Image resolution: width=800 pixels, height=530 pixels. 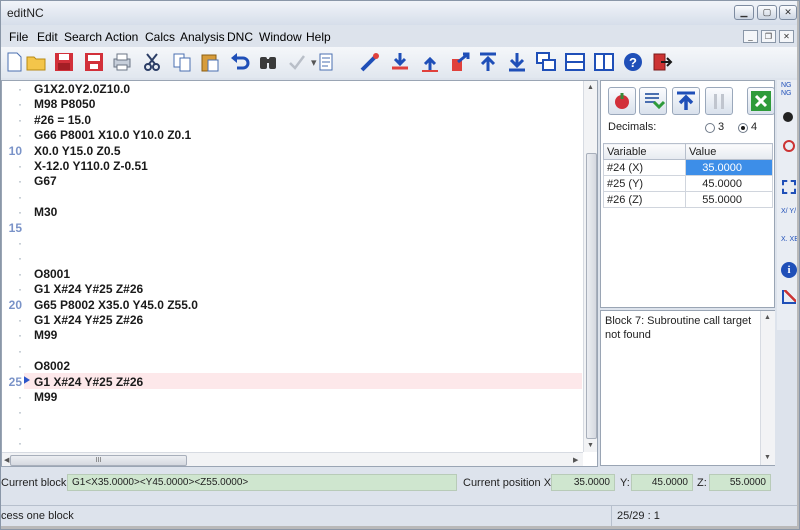 What do you see at coordinates (152, 62) in the screenshot?
I see `cut-icon` at bounding box center [152, 62].